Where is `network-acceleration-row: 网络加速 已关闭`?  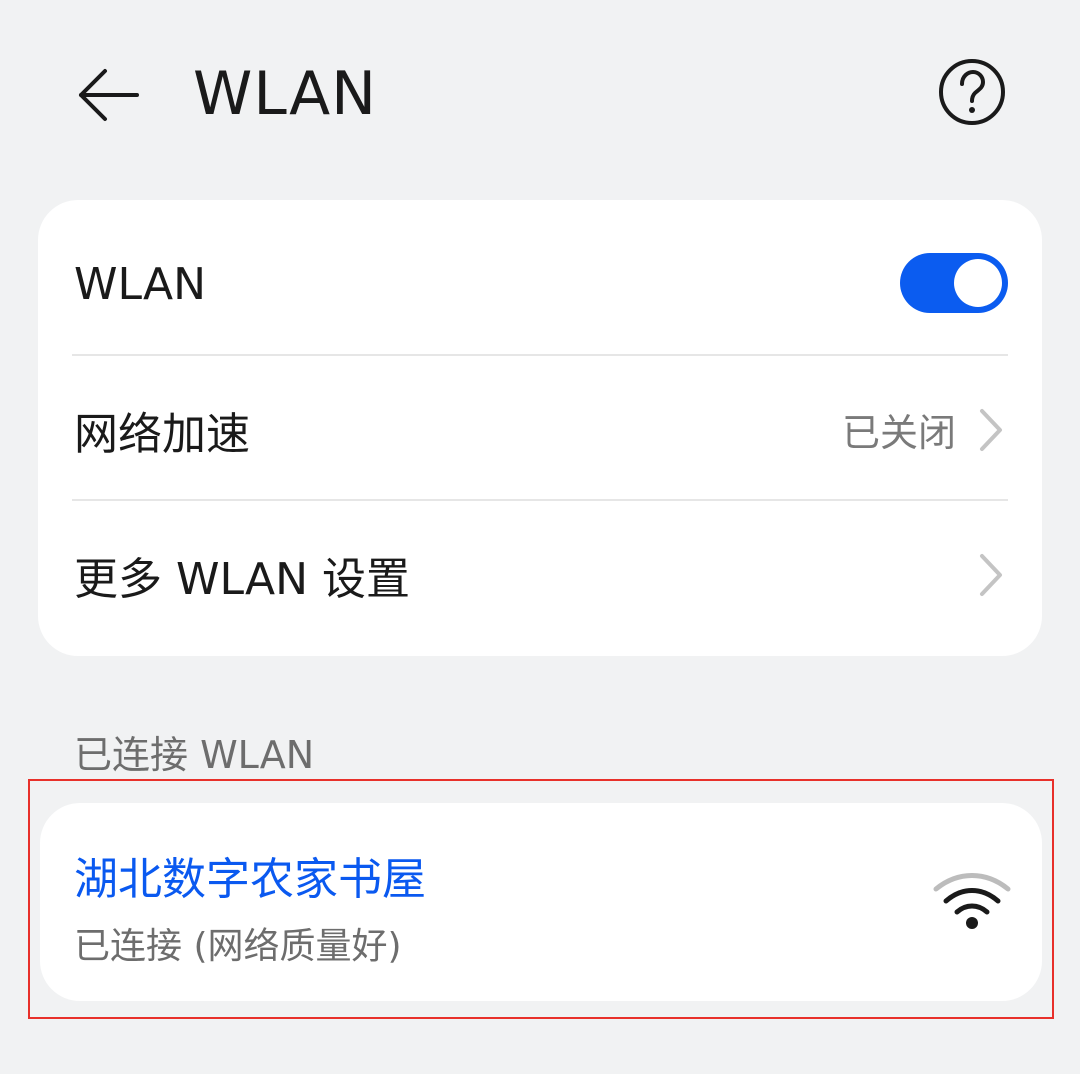 network-acceleration-row: 网络加速 已关闭 is located at coordinates (540, 429).